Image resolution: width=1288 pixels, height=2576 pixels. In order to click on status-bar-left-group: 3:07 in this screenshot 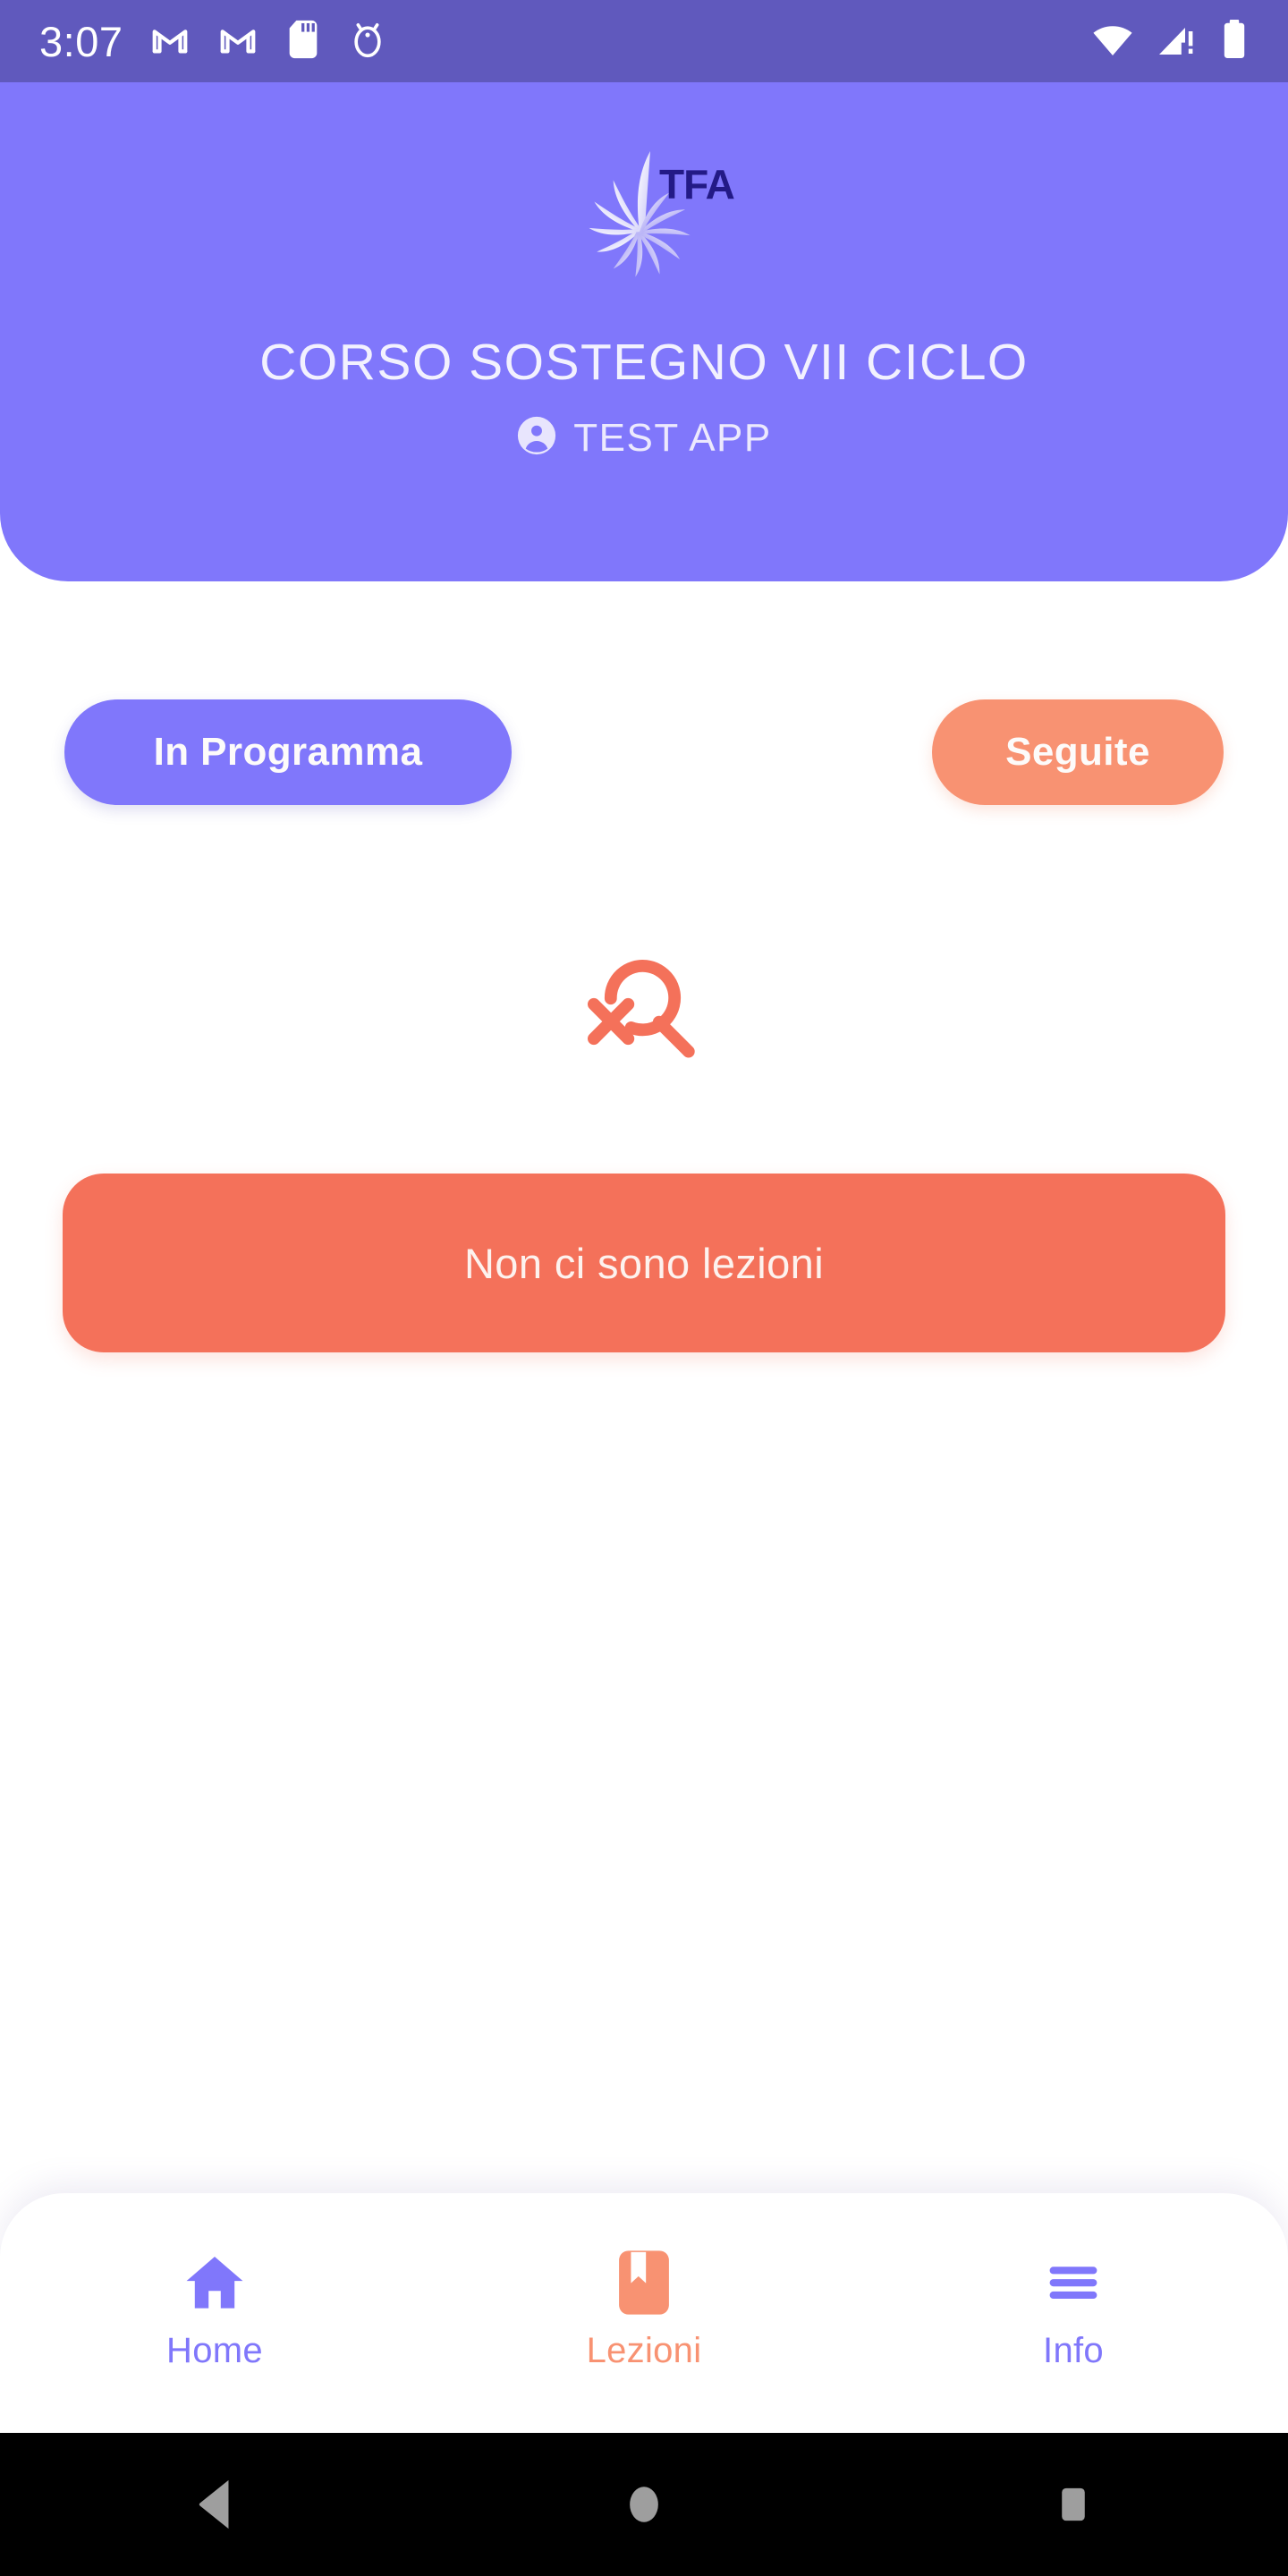, I will do `click(213, 41)`.